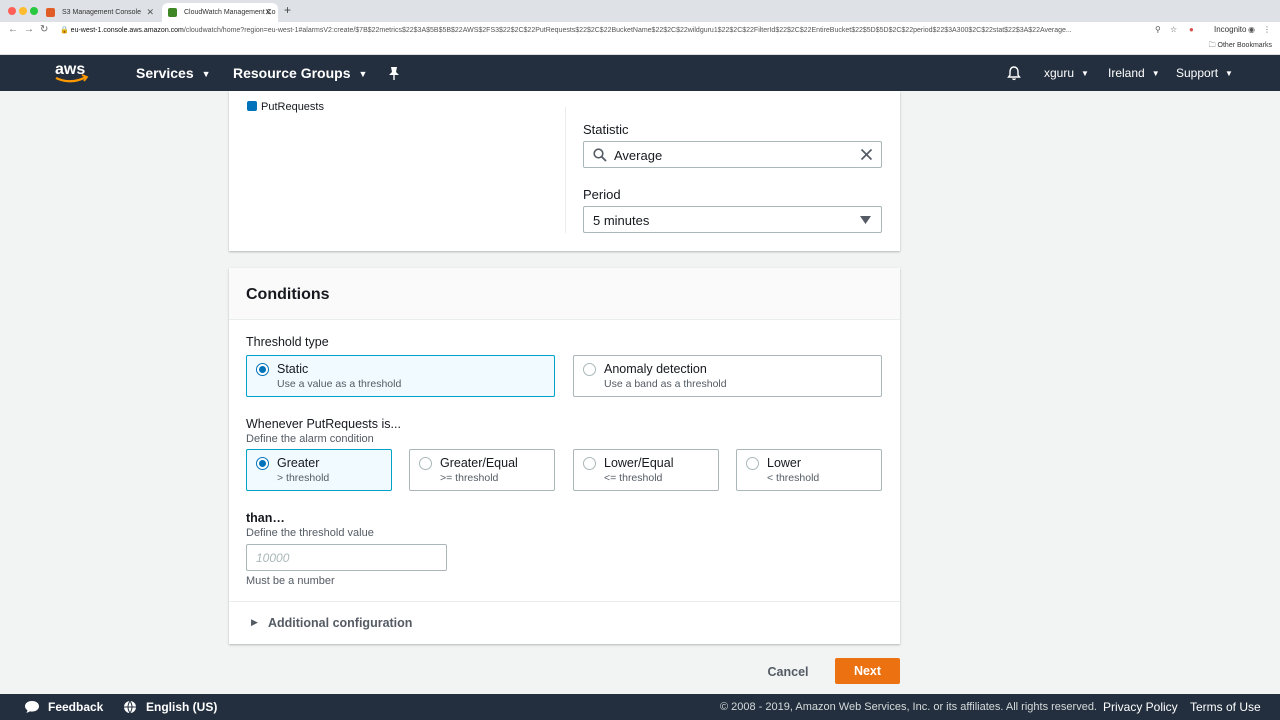  What do you see at coordinates (1173, 29) in the screenshot?
I see `bookmark-star-icon: ☆` at bounding box center [1173, 29].